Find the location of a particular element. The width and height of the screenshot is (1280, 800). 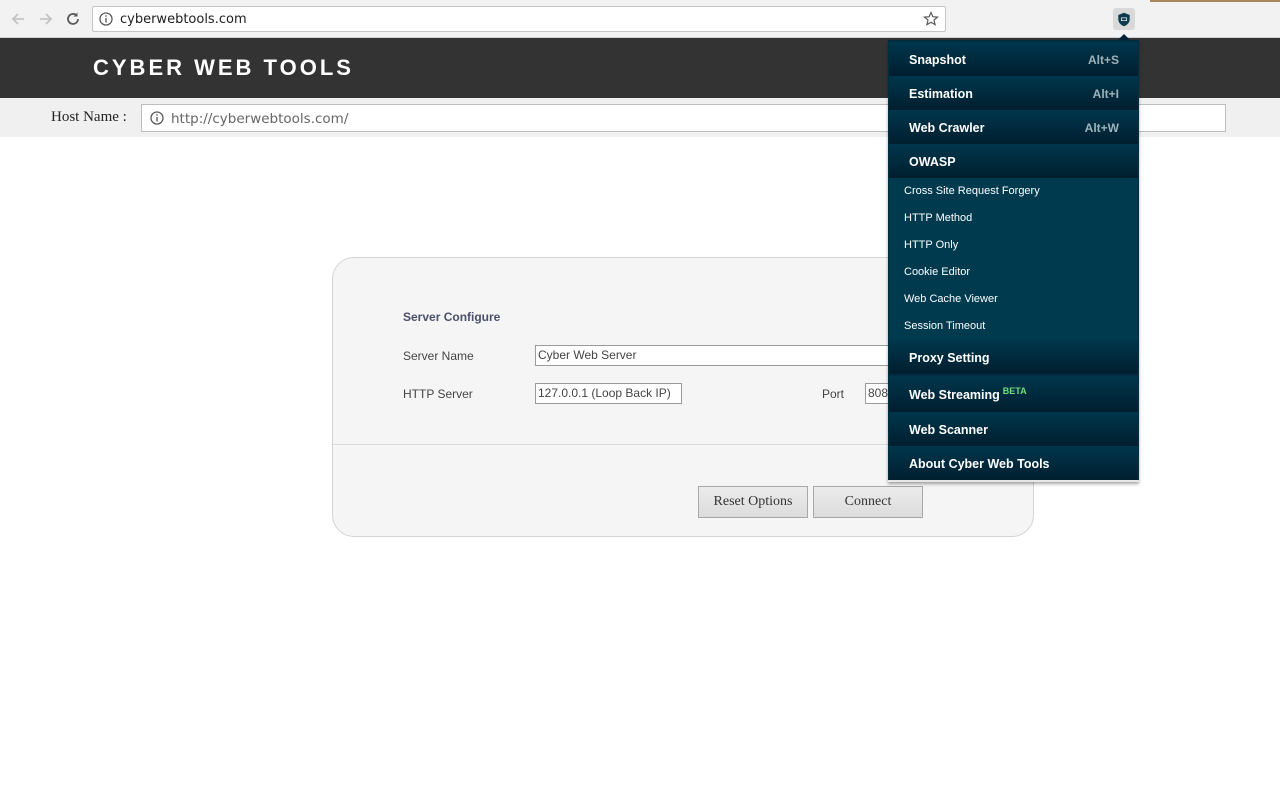

menu-item-label: Proxy Setting is located at coordinates (949, 358).